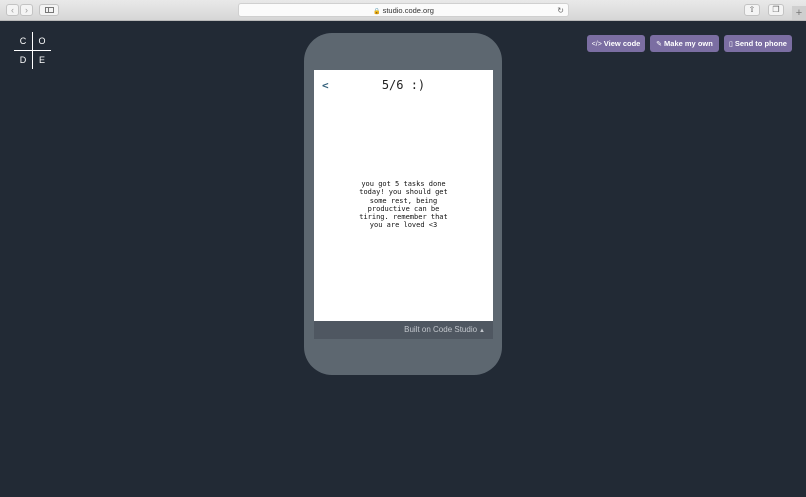 The width and height of the screenshot is (806, 497). I want to click on browser-toolbar: ‹ › 🔒 studio.code.org ↻ ⇧ ❐ +, so click(403, 10).